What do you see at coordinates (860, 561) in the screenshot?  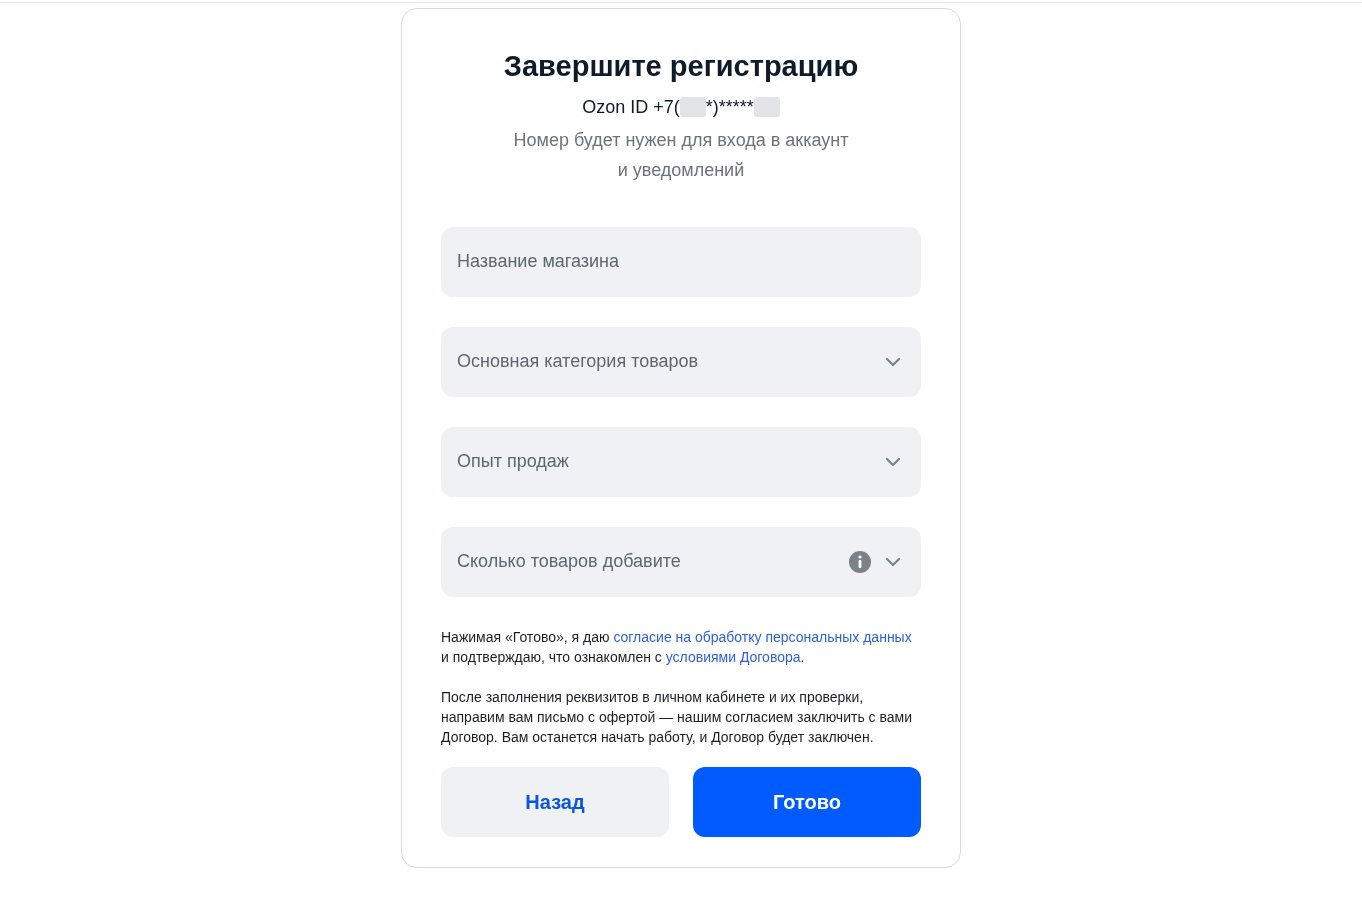 I see `info-icon` at bounding box center [860, 561].